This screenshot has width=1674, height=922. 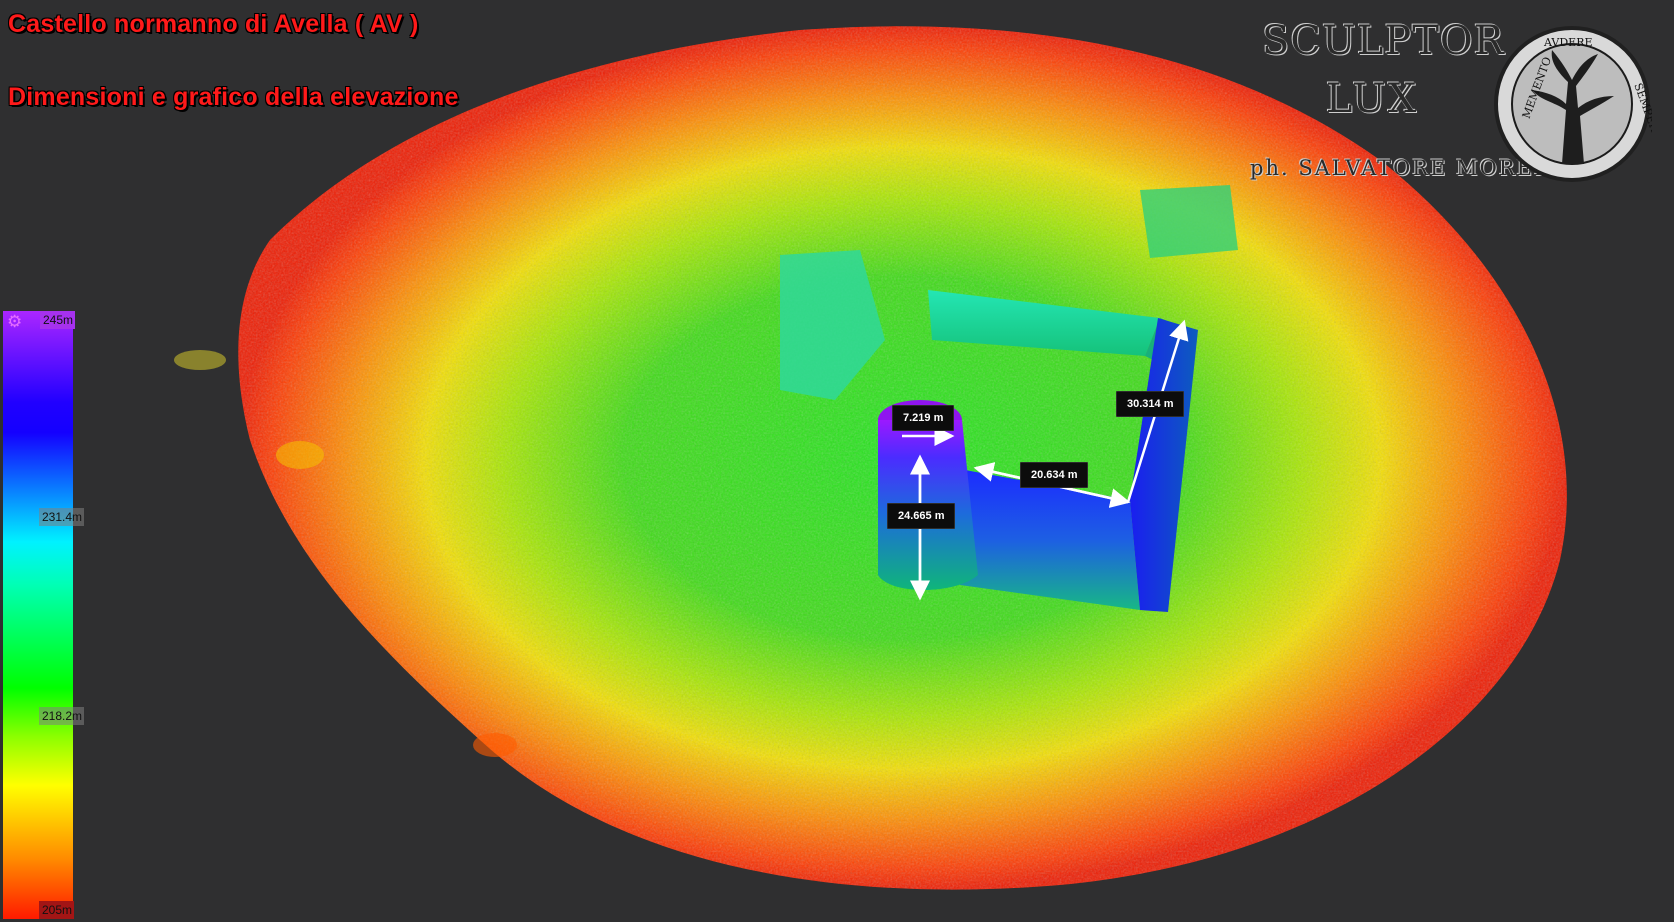 What do you see at coordinates (923, 418) in the screenshot?
I see `measurement-label-tower-diameter: 7.219 m` at bounding box center [923, 418].